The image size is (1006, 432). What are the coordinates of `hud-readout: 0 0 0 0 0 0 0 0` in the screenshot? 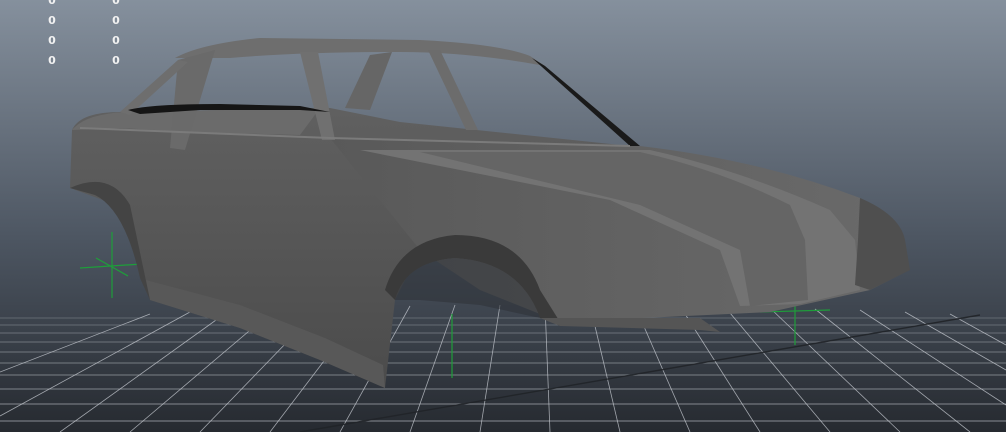 It's located at (70, 35).